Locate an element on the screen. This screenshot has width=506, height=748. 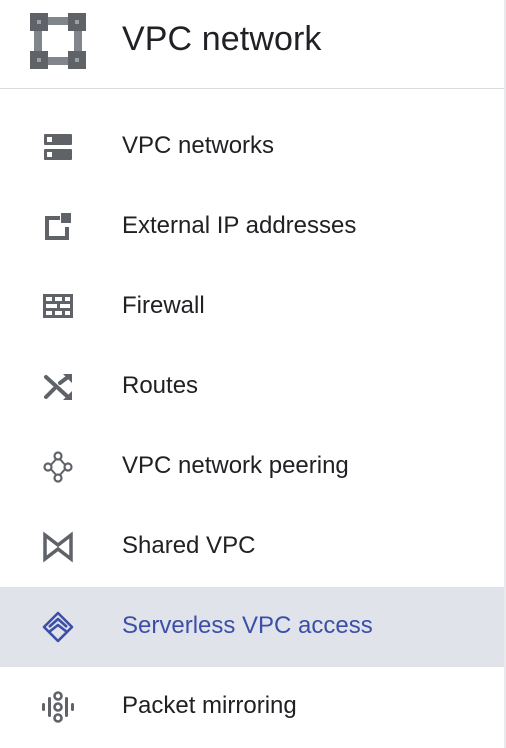
serverless-vpc-icon is located at coordinates (58, 627).